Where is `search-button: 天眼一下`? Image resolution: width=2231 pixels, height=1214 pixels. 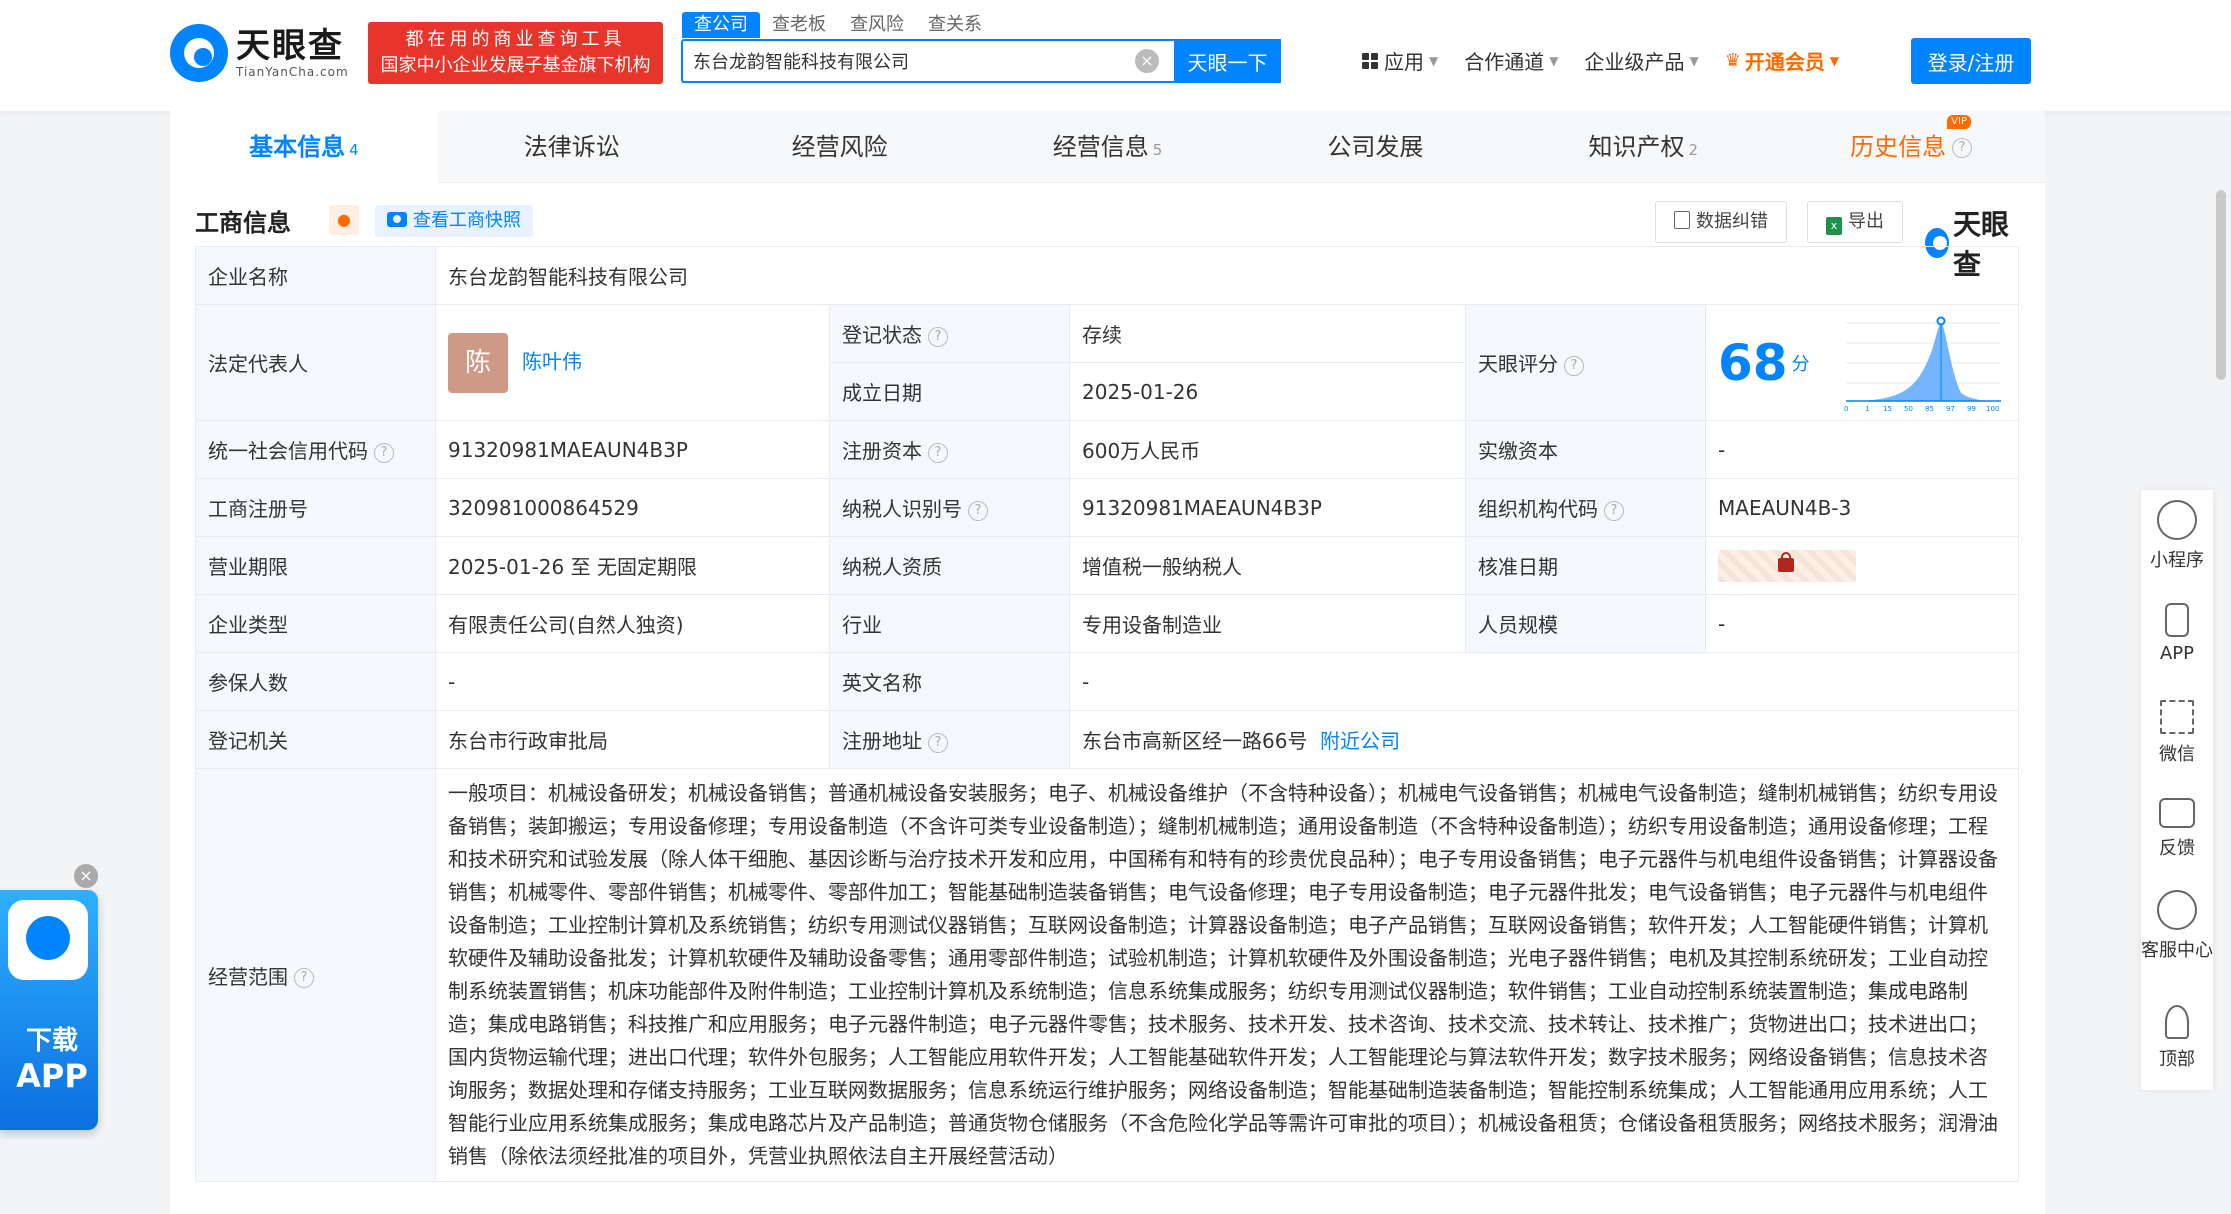 search-button: 天眼一下 is located at coordinates (1227, 61).